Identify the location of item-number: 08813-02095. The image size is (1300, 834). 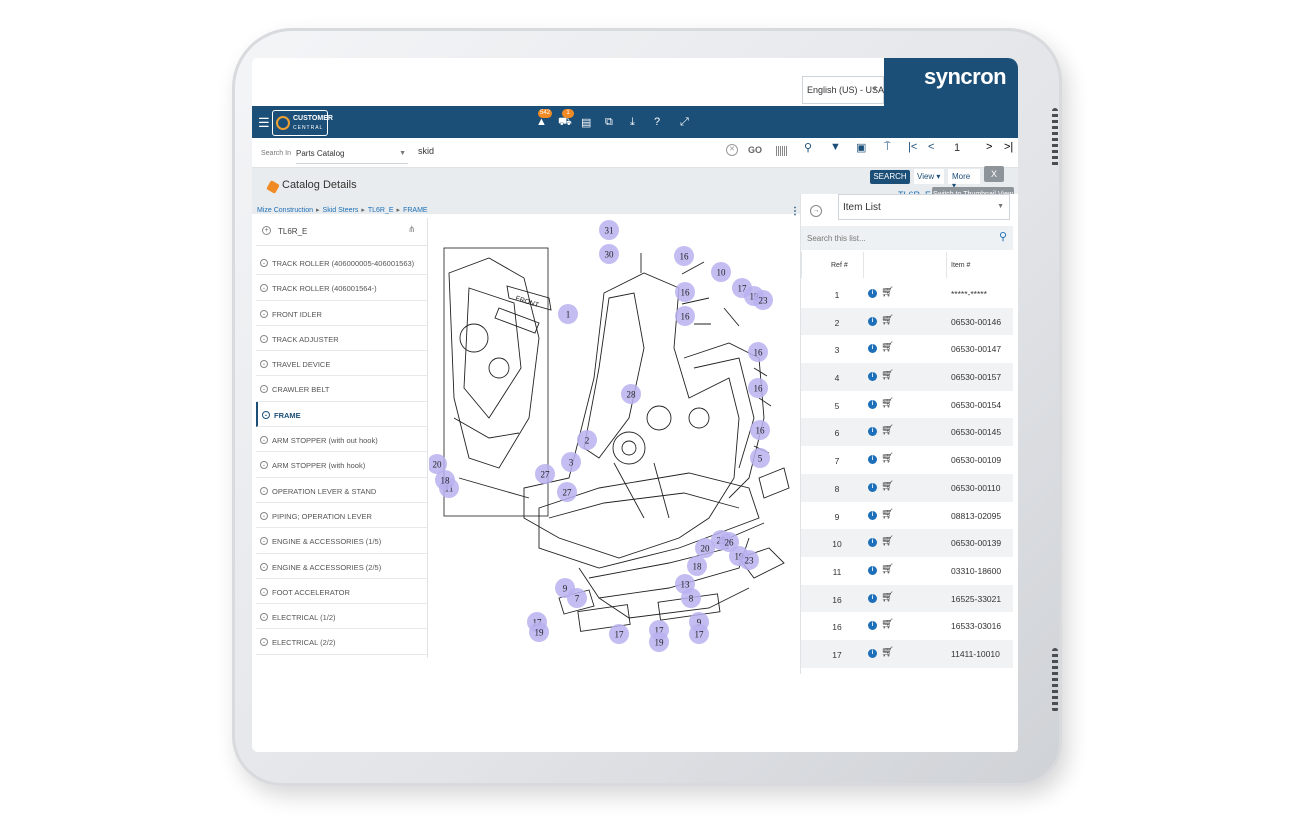
(976, 516).